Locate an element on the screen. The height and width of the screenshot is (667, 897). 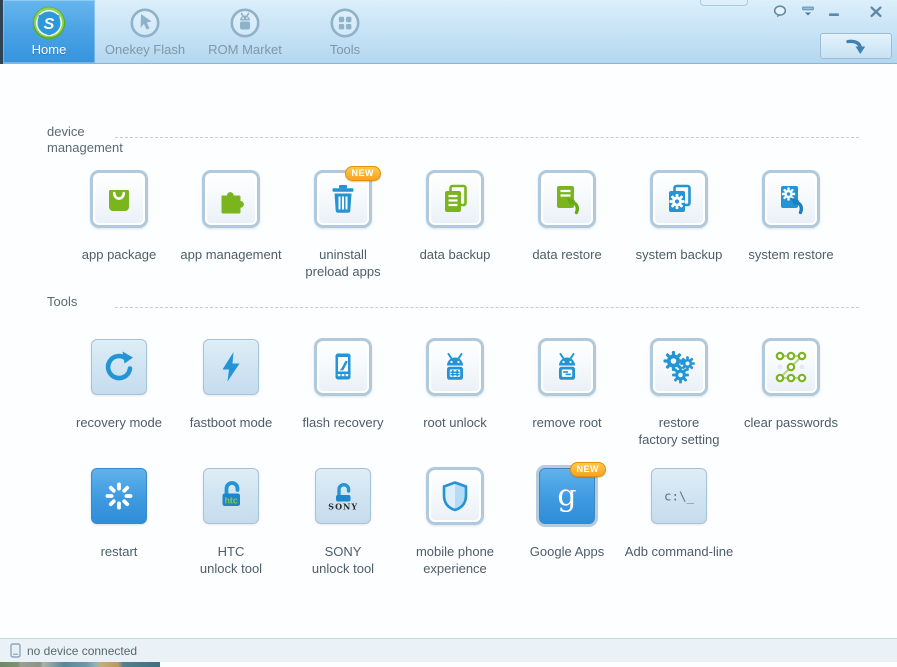
tile-label: root unlock is located at coordinates (455, 422).